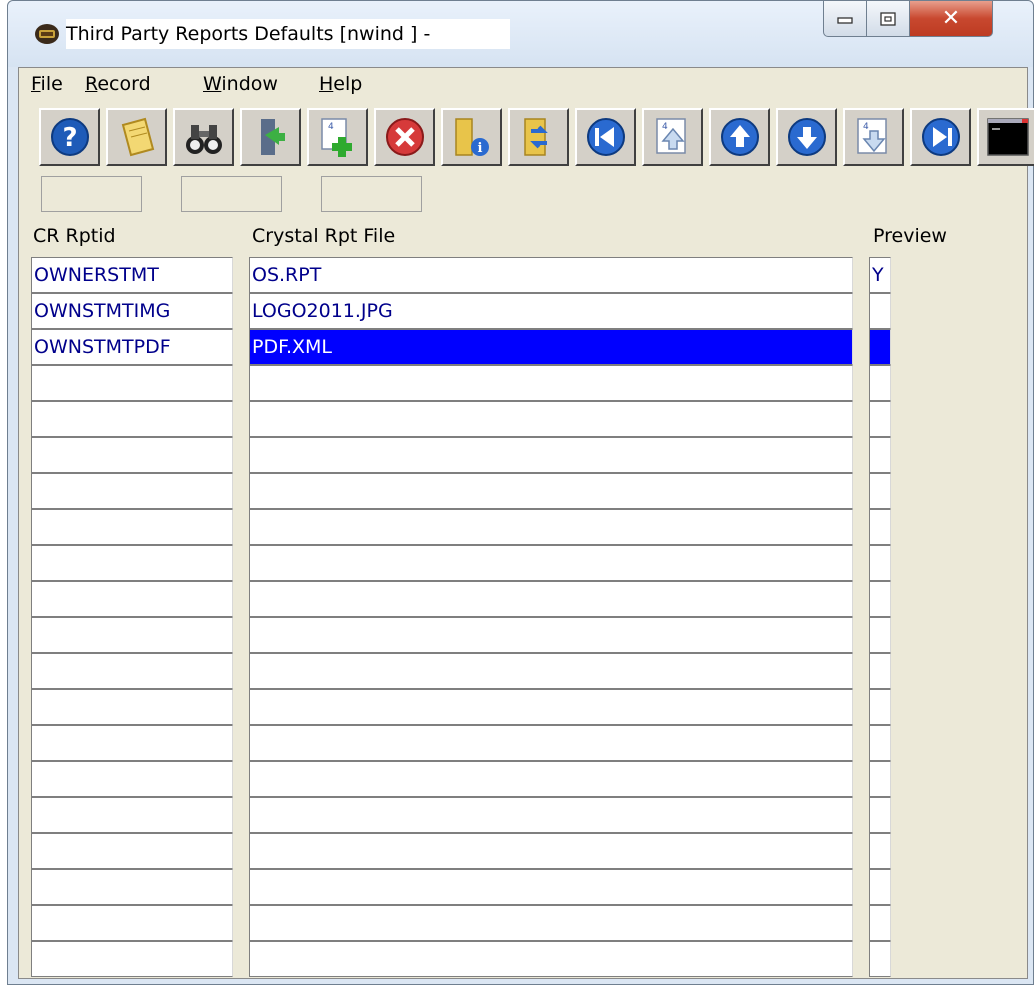 The width and height of the screenshot is (1034, 989). I want to click on exit-button, so click(270, 137).